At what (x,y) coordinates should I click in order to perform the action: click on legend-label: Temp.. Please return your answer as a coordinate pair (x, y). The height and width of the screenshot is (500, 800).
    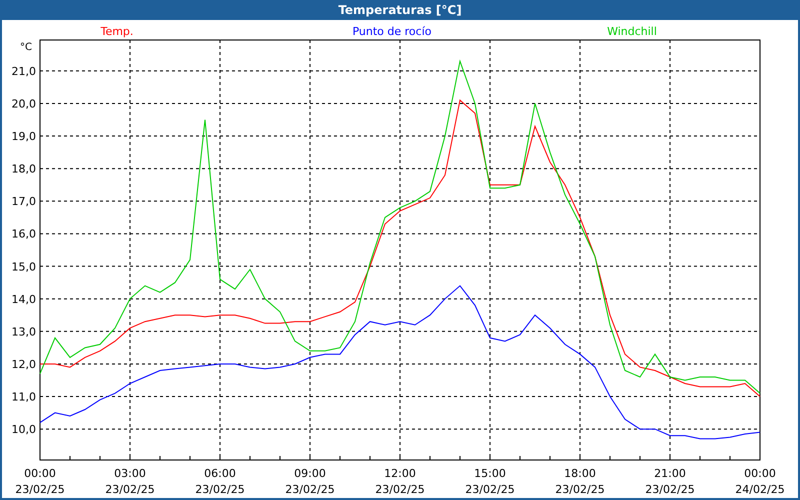
    Looking at the image, I should click on (117, 31).